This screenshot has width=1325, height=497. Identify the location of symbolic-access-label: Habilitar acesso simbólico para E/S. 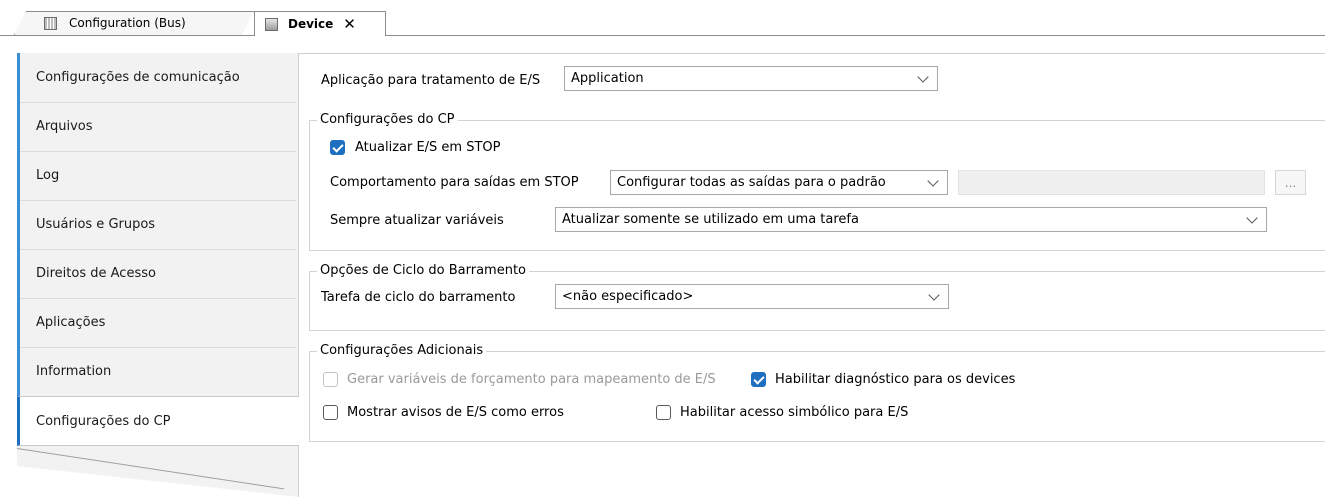
(794, 412).